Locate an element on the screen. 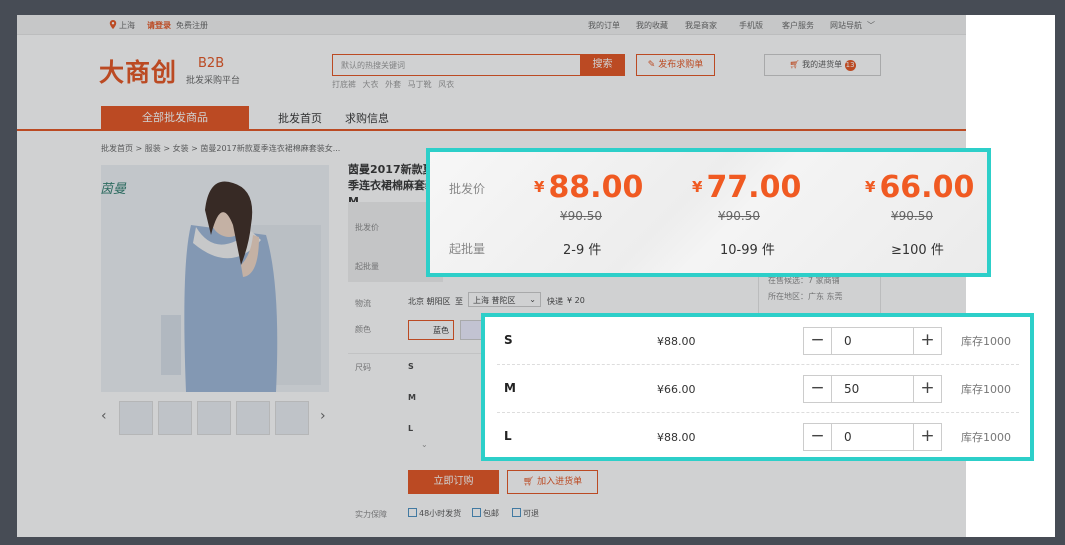 This screenshot has width=1065, height=545. hot-word: 打底裤 is located at coordinates (344, 84).